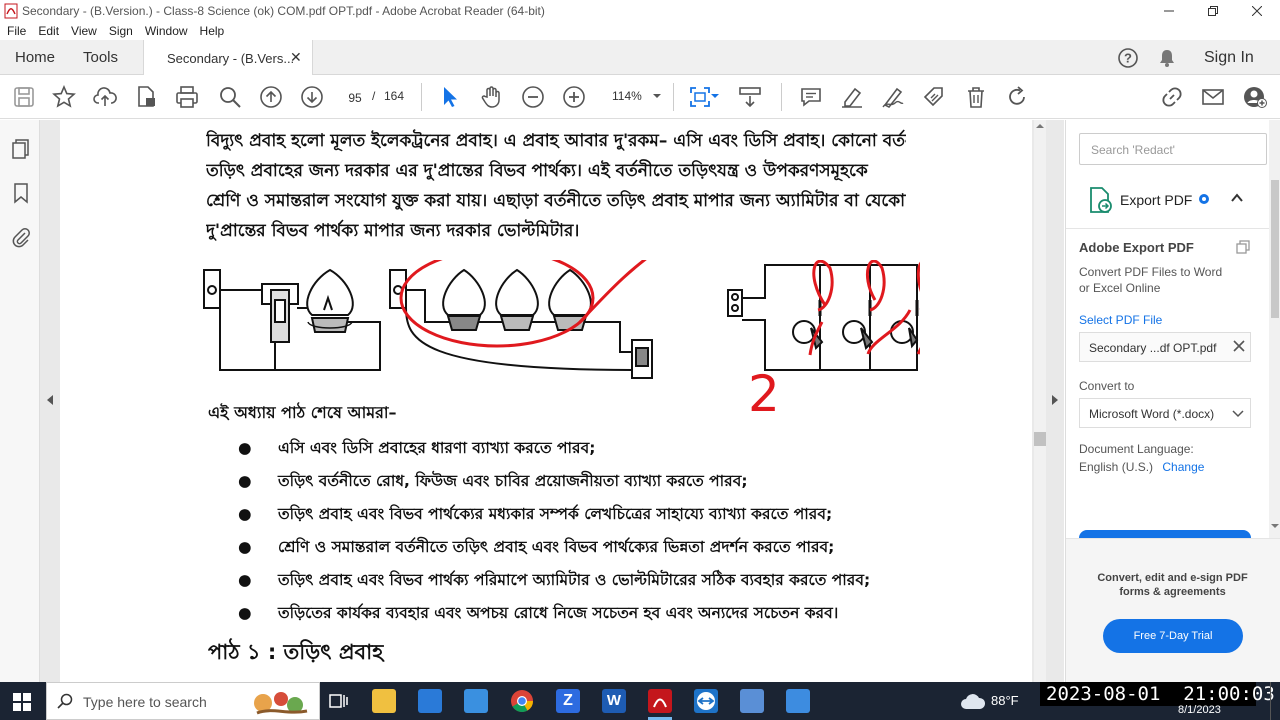 This screenshot has width=1280, height=720. Describe the element at coordinates (811, 97) in the screenshot. I see `comment-icon` at that location.